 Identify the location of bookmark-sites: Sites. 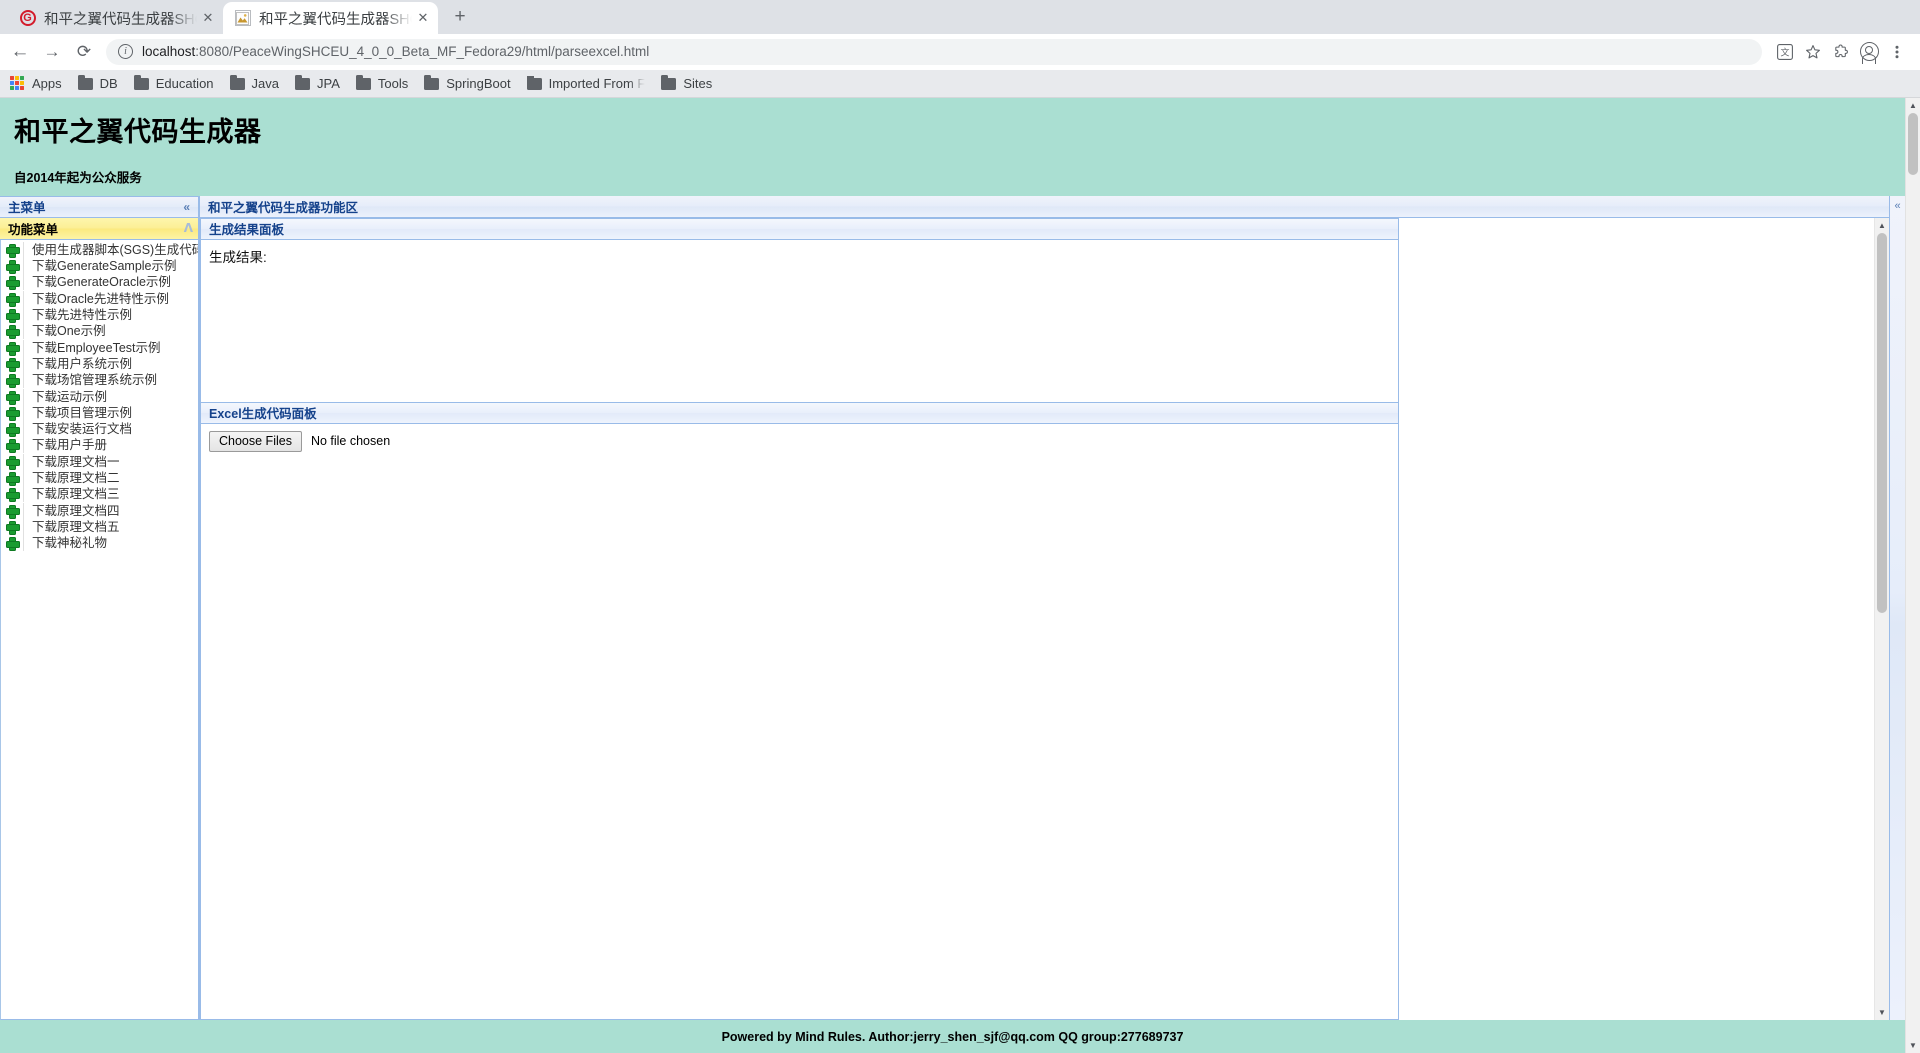
(686, 82).